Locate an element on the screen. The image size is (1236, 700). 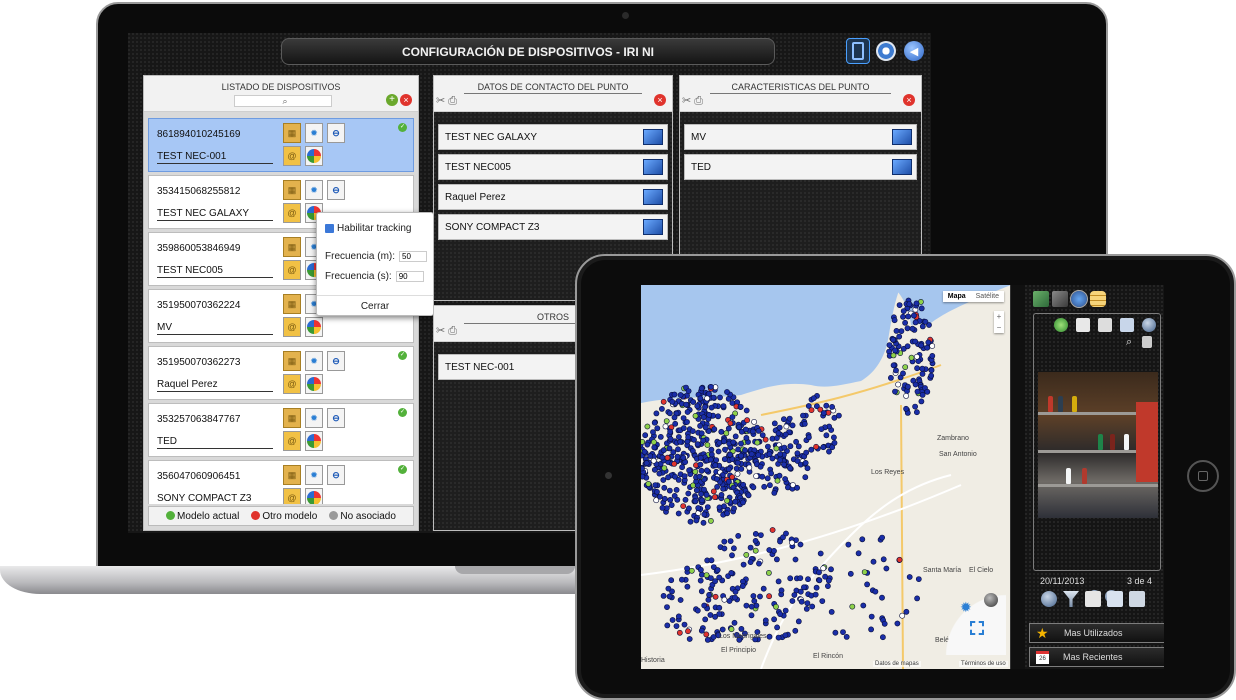
cart-icon is located at coordinates (1127, 325).